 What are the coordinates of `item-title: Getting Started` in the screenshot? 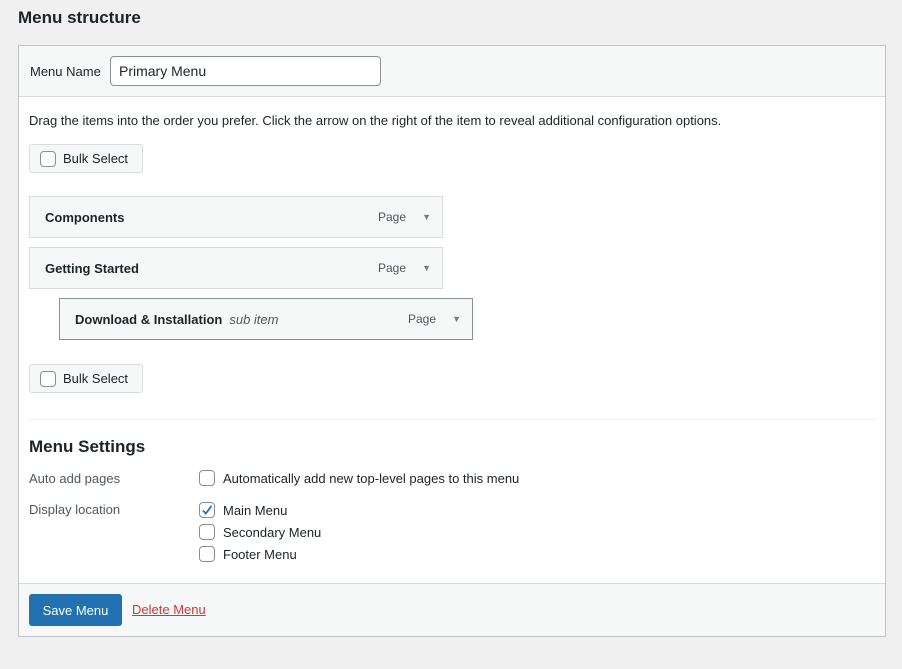 It's located at (92, 268).